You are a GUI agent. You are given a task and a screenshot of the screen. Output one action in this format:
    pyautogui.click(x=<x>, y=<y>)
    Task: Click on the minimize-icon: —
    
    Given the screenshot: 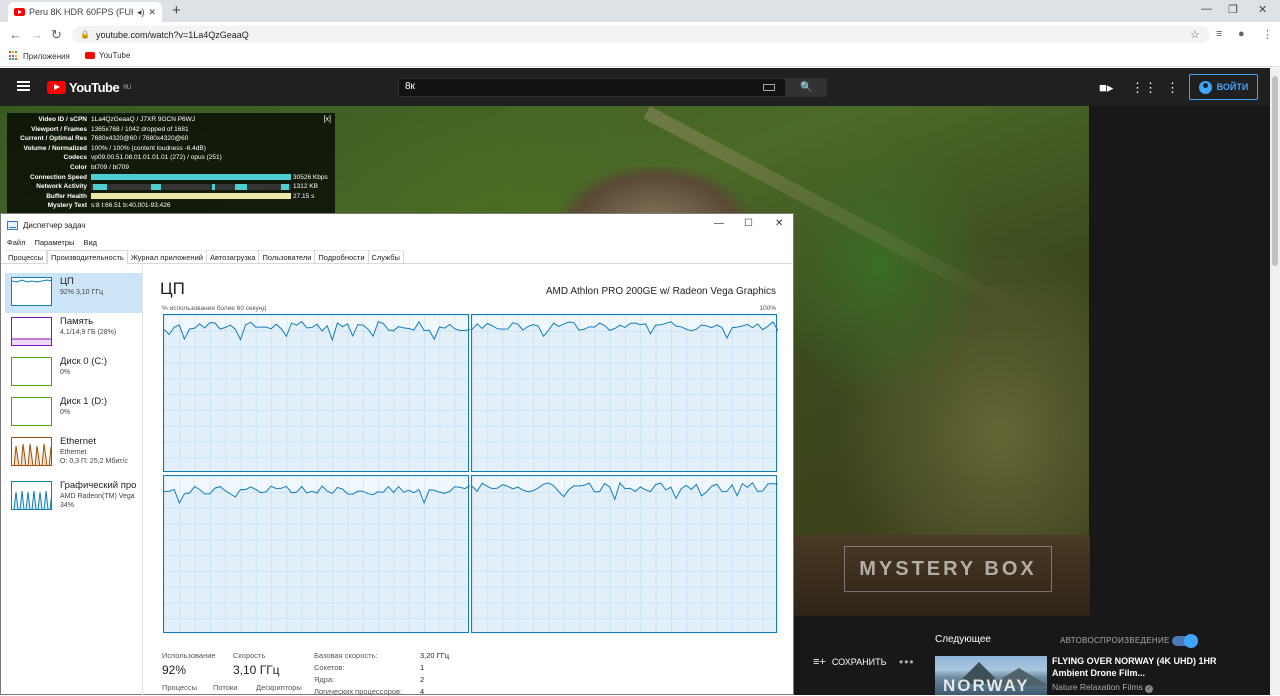 What is the action you would take?
    pyautogui.click(x=1206, y=9)
    